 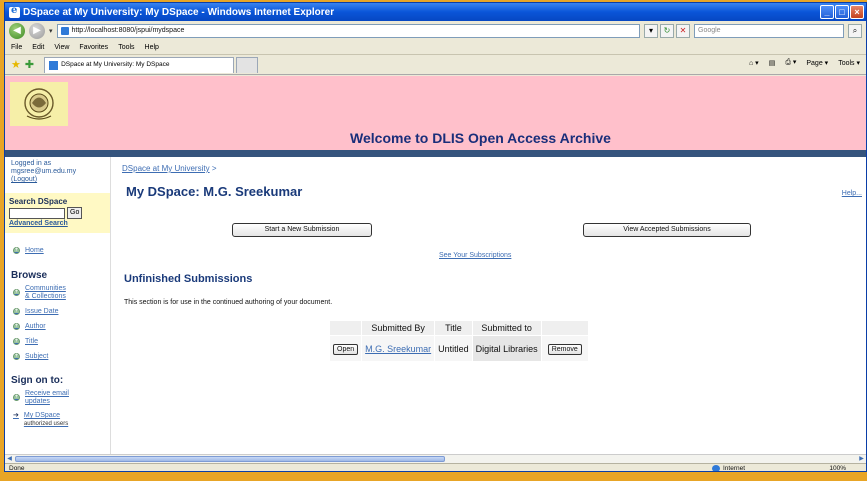 I want to click on close-button: ×, so click(x=857, y=12).